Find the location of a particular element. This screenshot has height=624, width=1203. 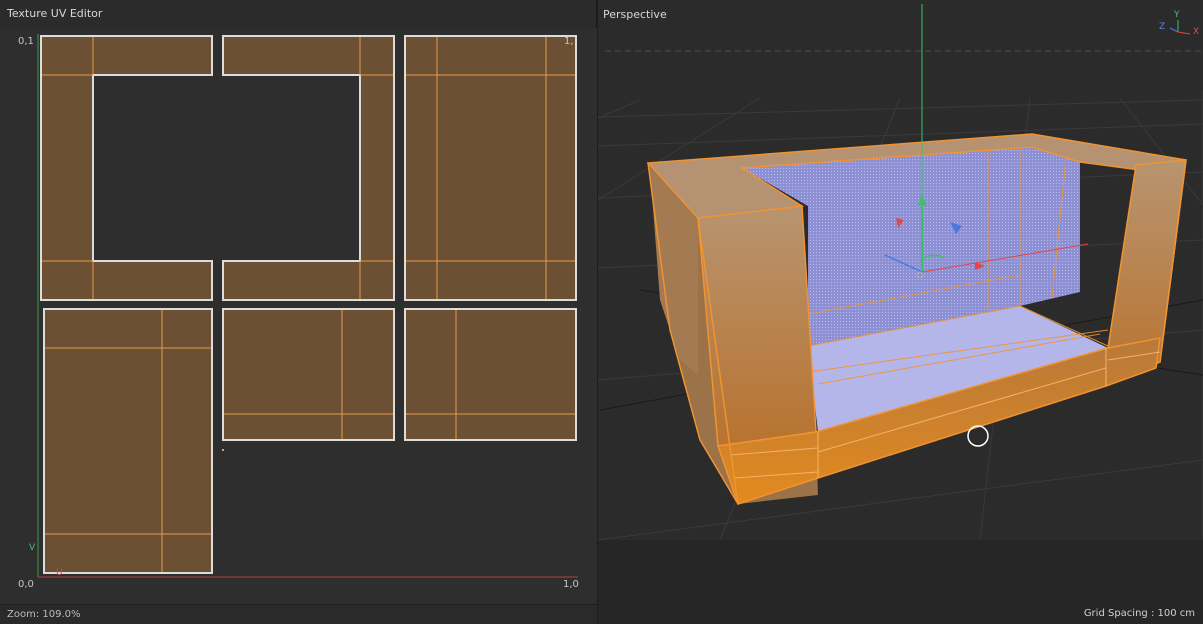

uv-editor-header: Texture UV Editor is located at coordinates (298, 14).